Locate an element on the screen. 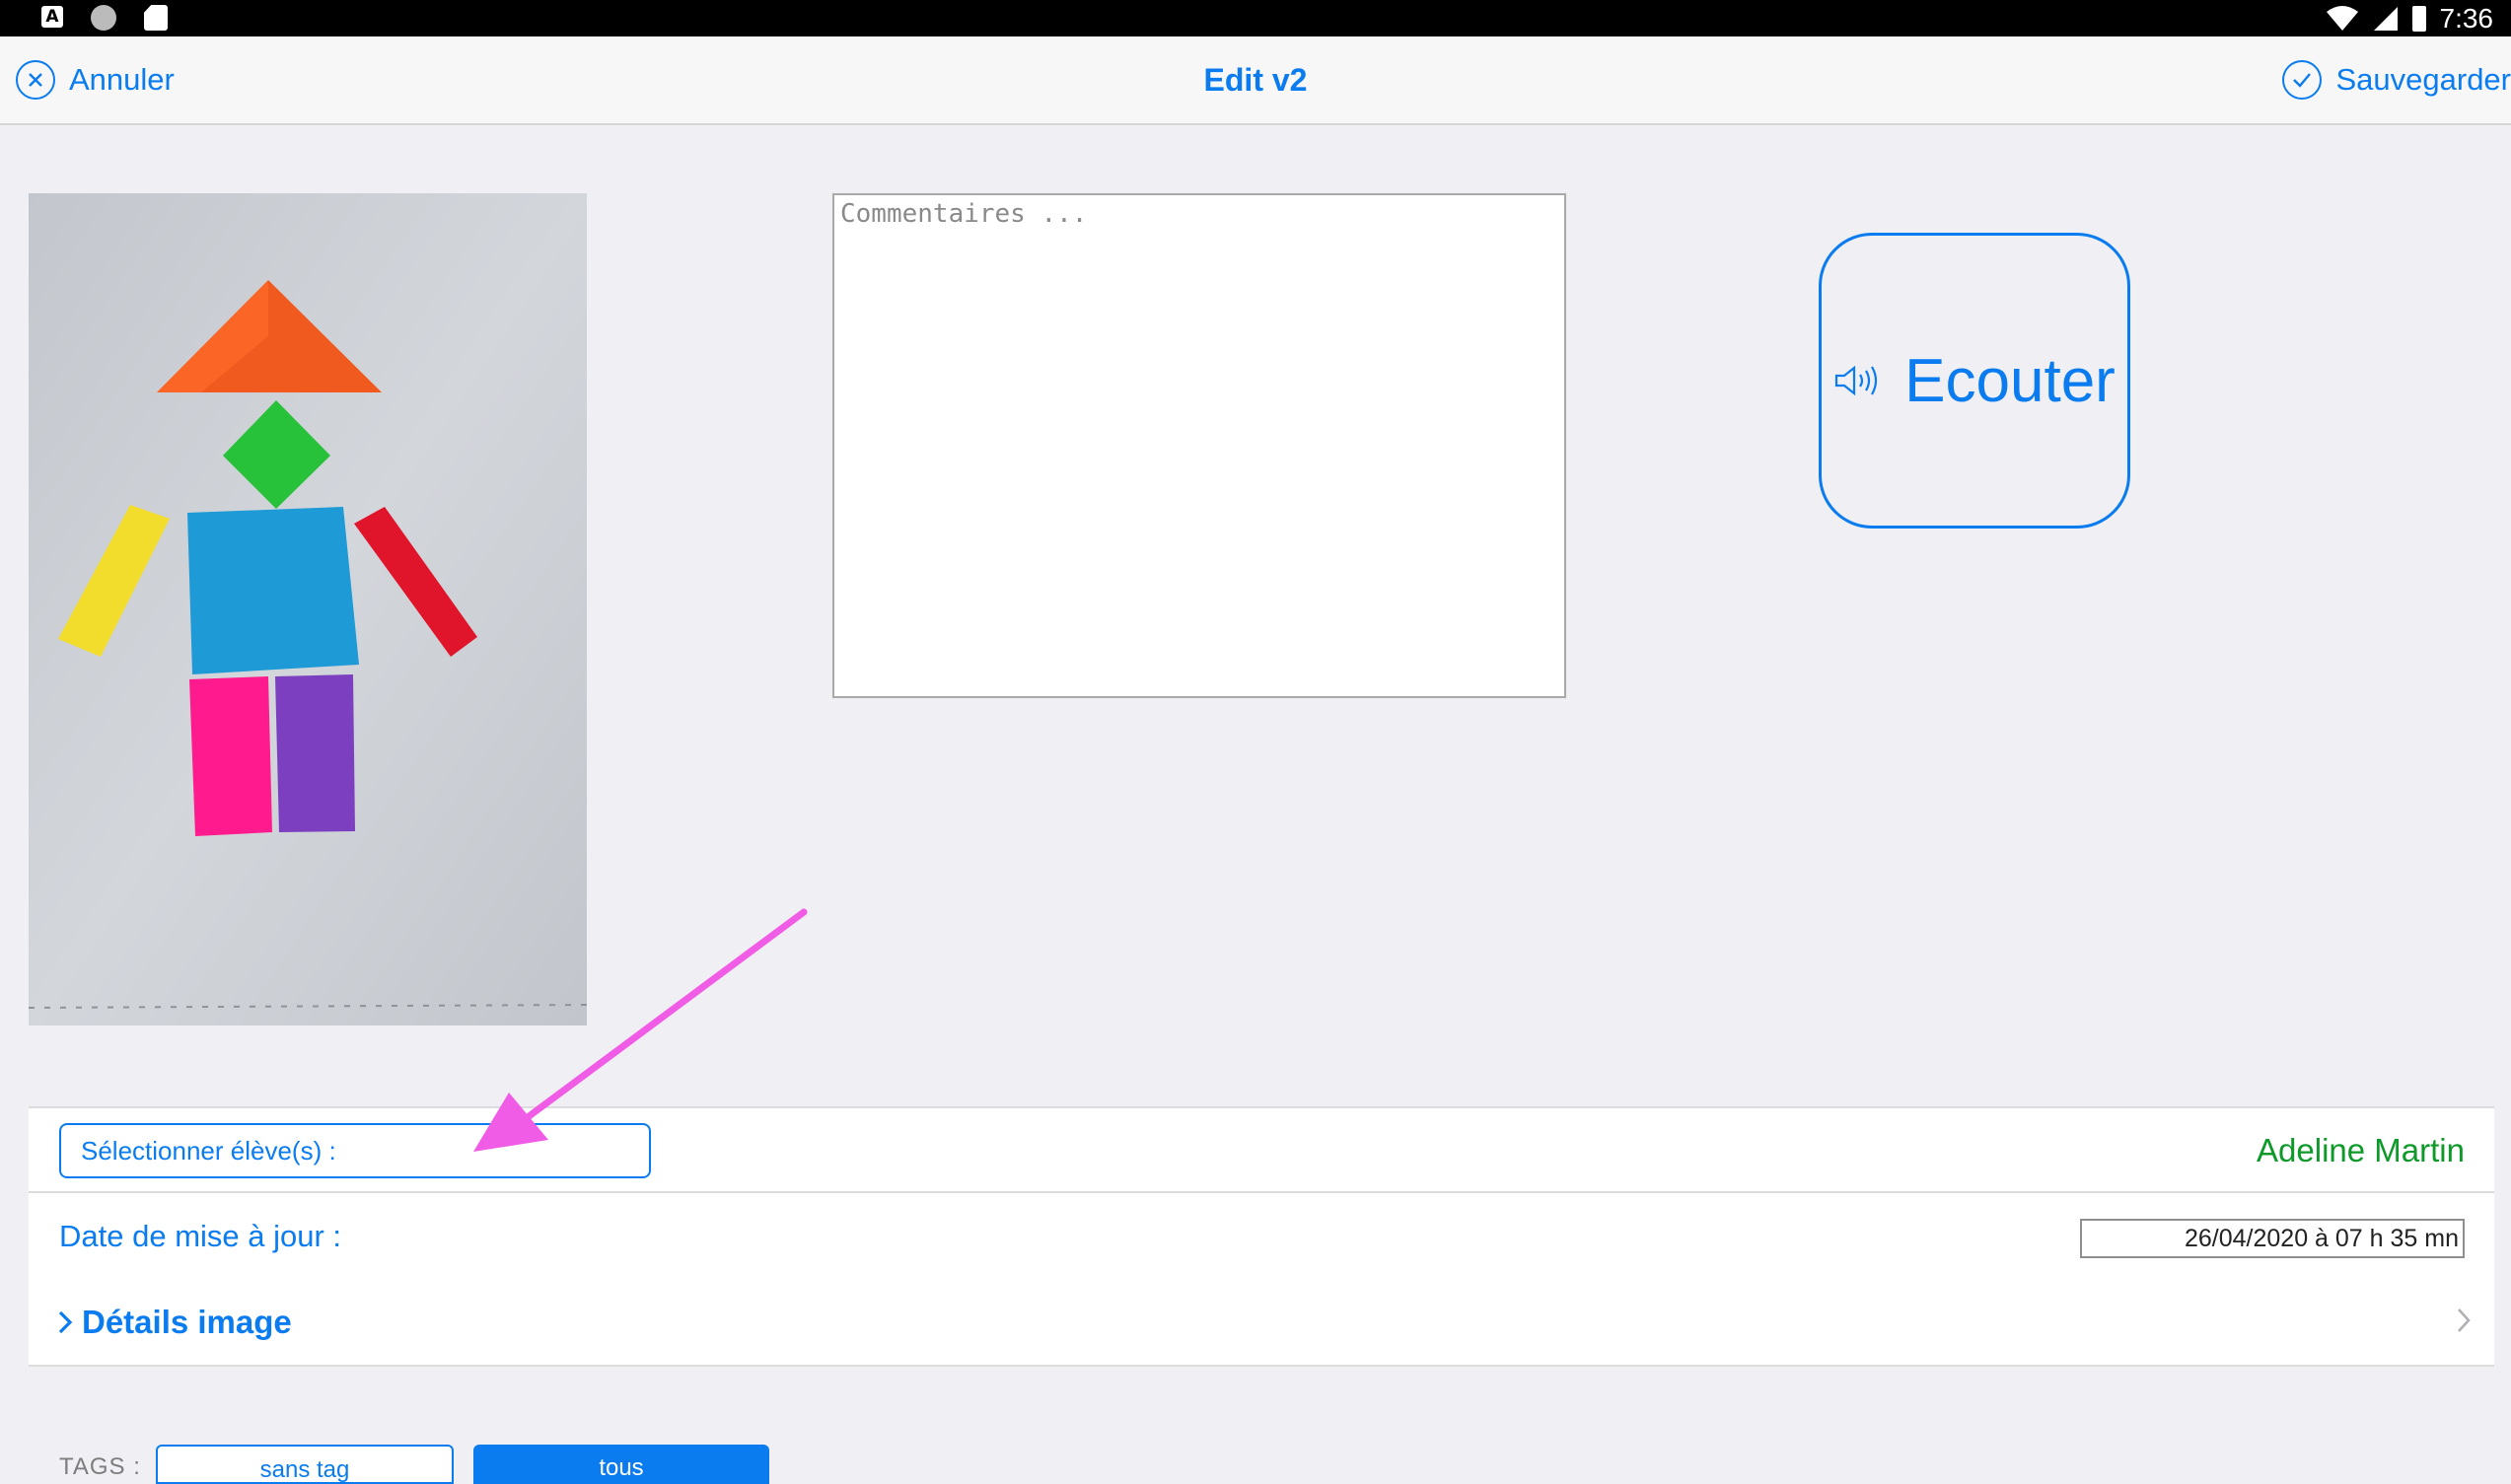  image-details-toggle: Détails image is located at coordinates (174, 1322).